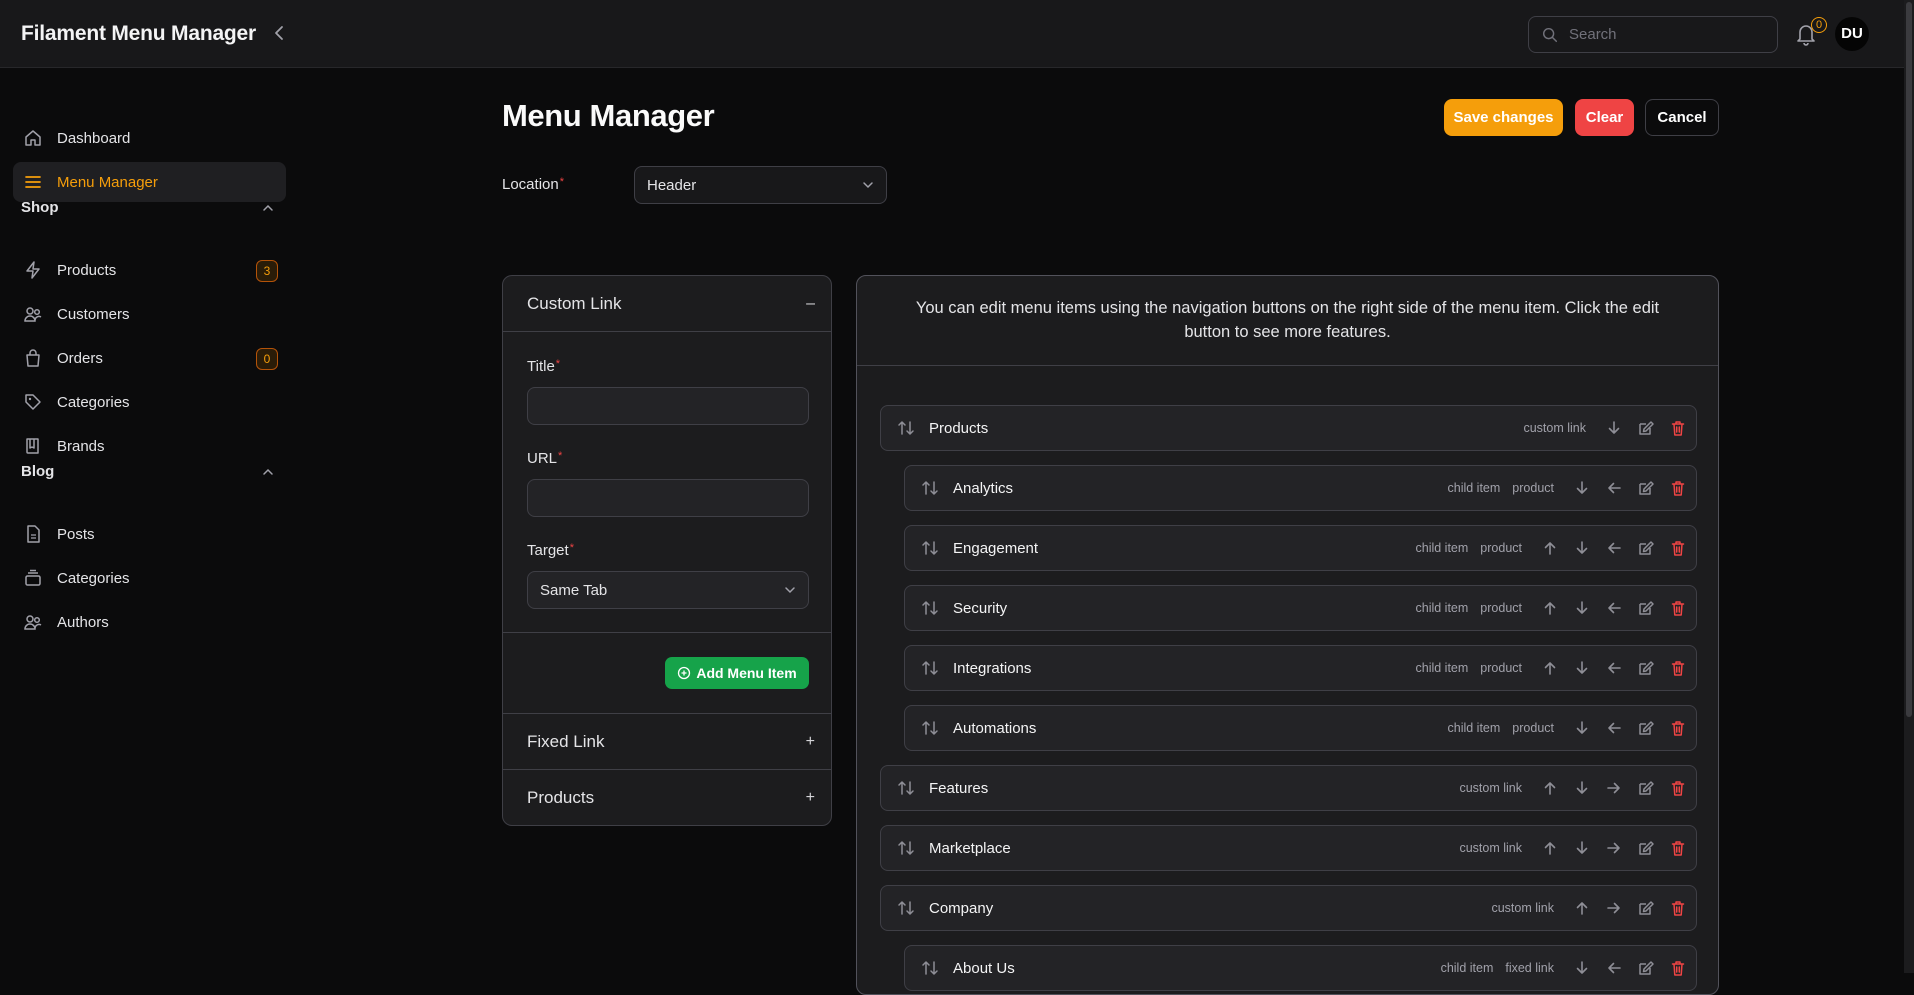 The height and width of the screenshot is (995, 1914). Describe the element at coordinates (149, 358) in the screenshot. I see `sidebar-item-orders: Orders 0` at that location.